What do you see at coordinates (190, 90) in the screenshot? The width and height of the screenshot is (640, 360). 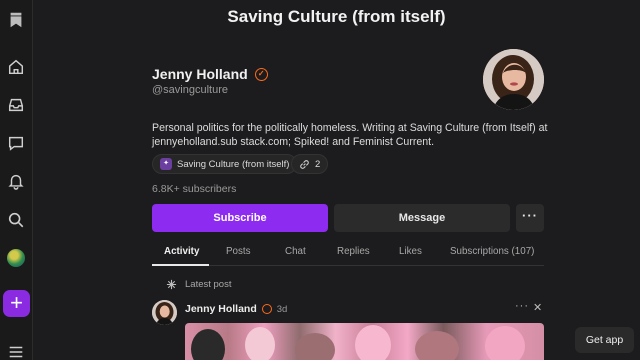 I see `profile-handle: @savingculture` at bounding box center [190, 90].